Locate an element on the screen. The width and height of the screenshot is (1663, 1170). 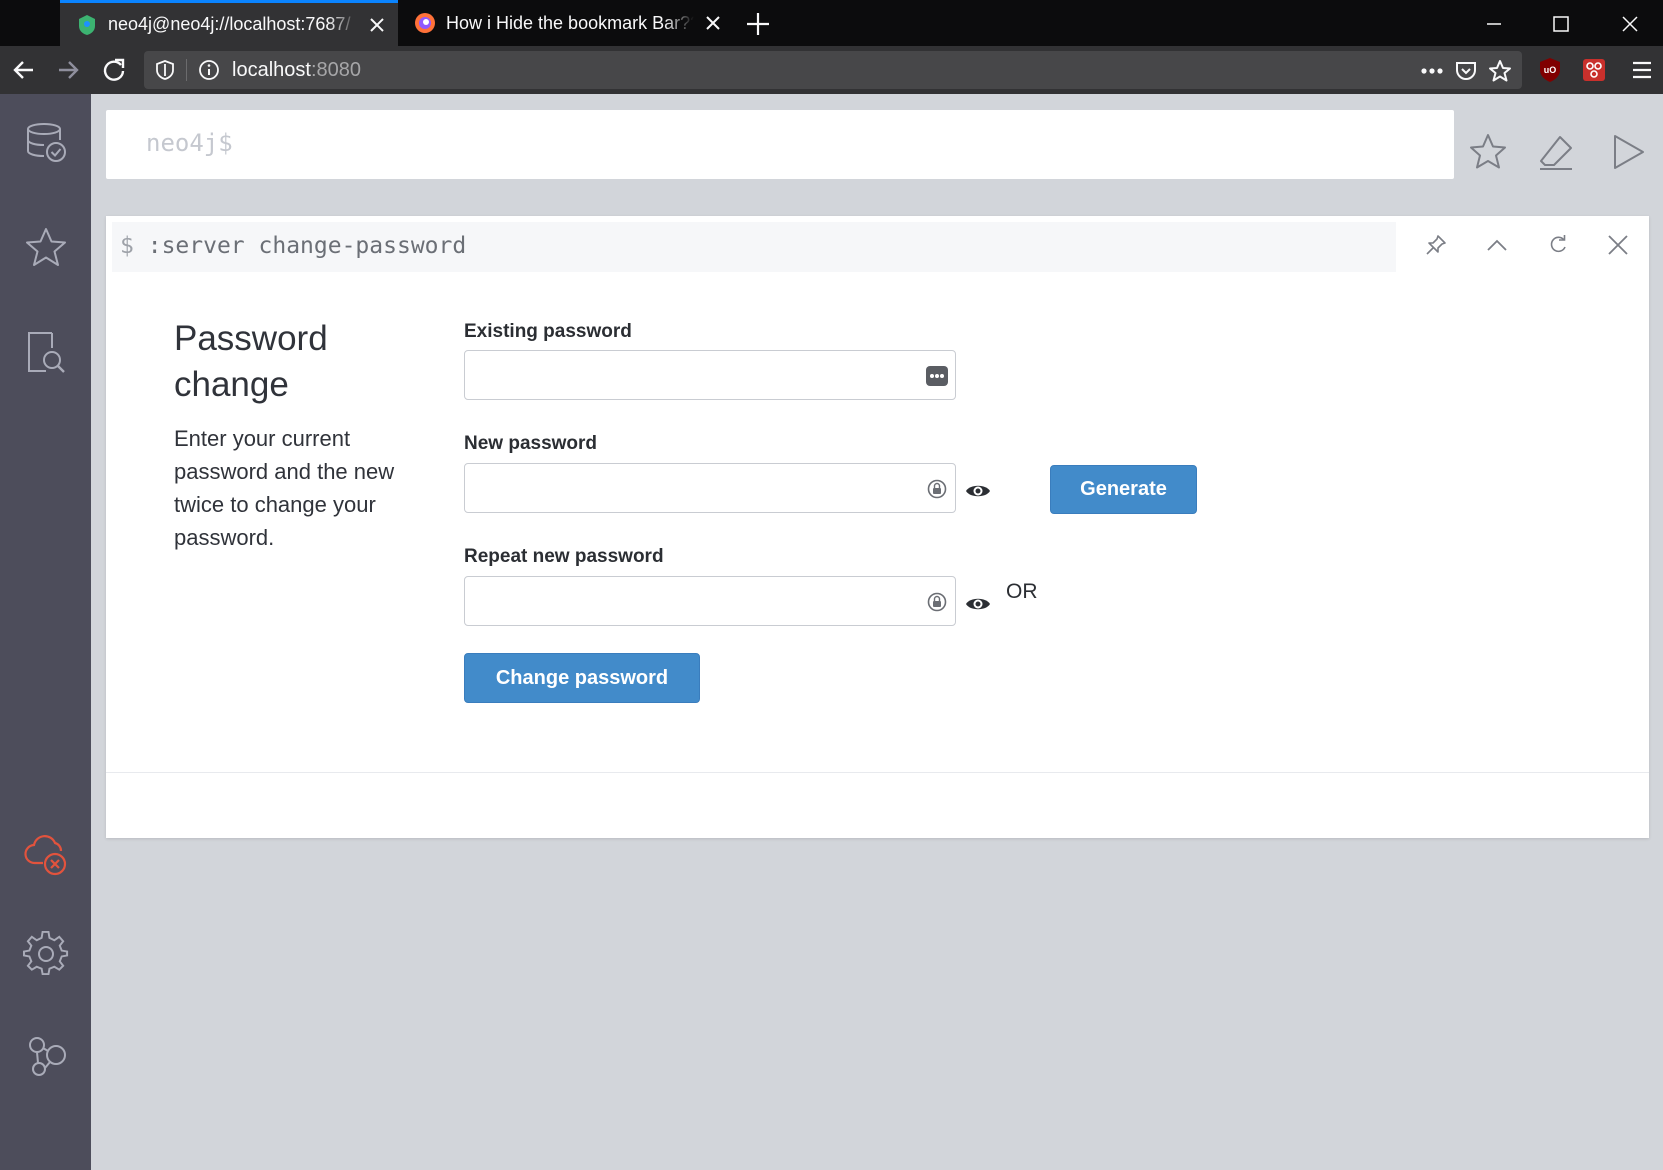
existing-password-input is located at coordinates (710, 375).